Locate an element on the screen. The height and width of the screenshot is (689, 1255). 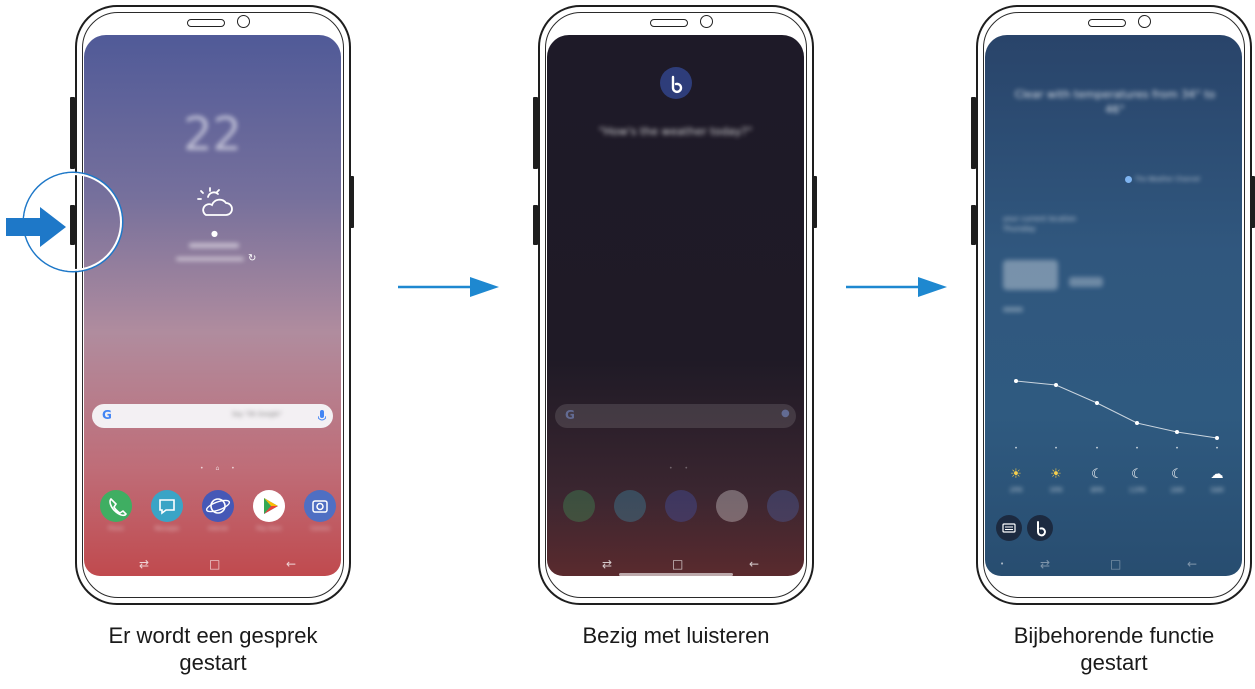
keyboard-button is located at coordinates (1009, 528).